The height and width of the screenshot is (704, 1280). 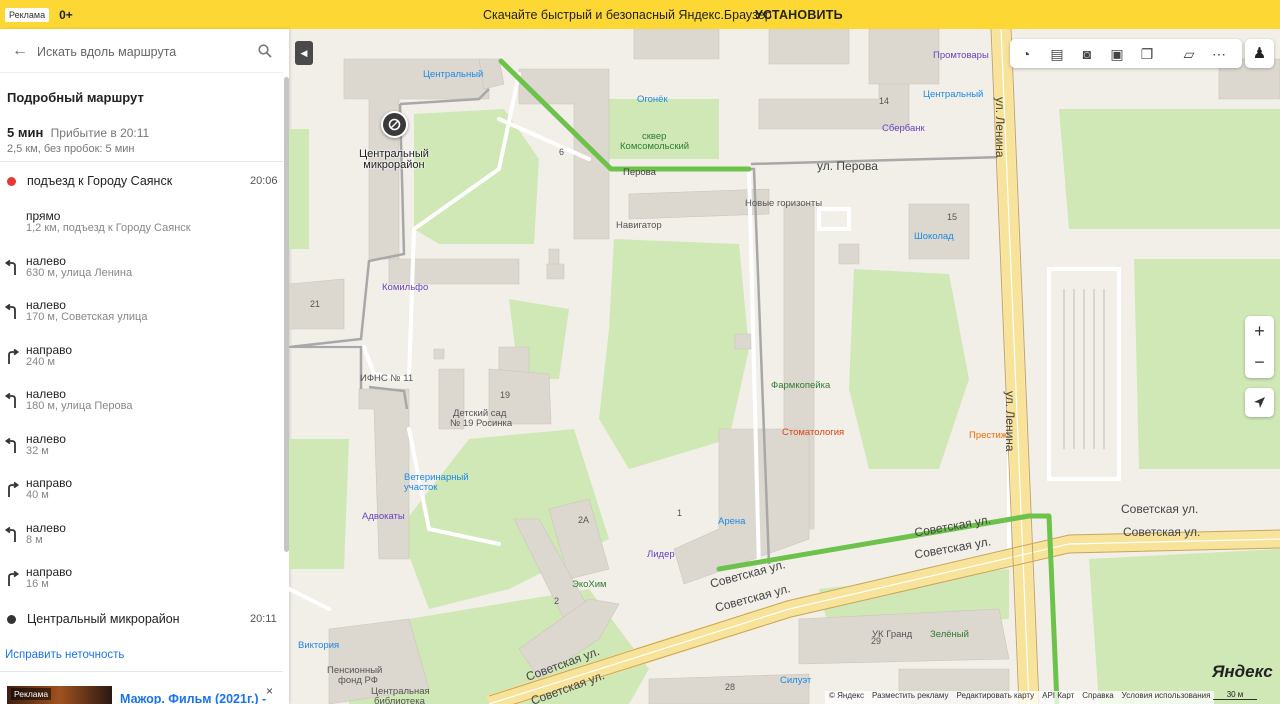 I want to click on map-layers-toolbar: ◔ ▤ ◙ ▣ ❐ ▱ ⋯, so click(x=1126, y=53).